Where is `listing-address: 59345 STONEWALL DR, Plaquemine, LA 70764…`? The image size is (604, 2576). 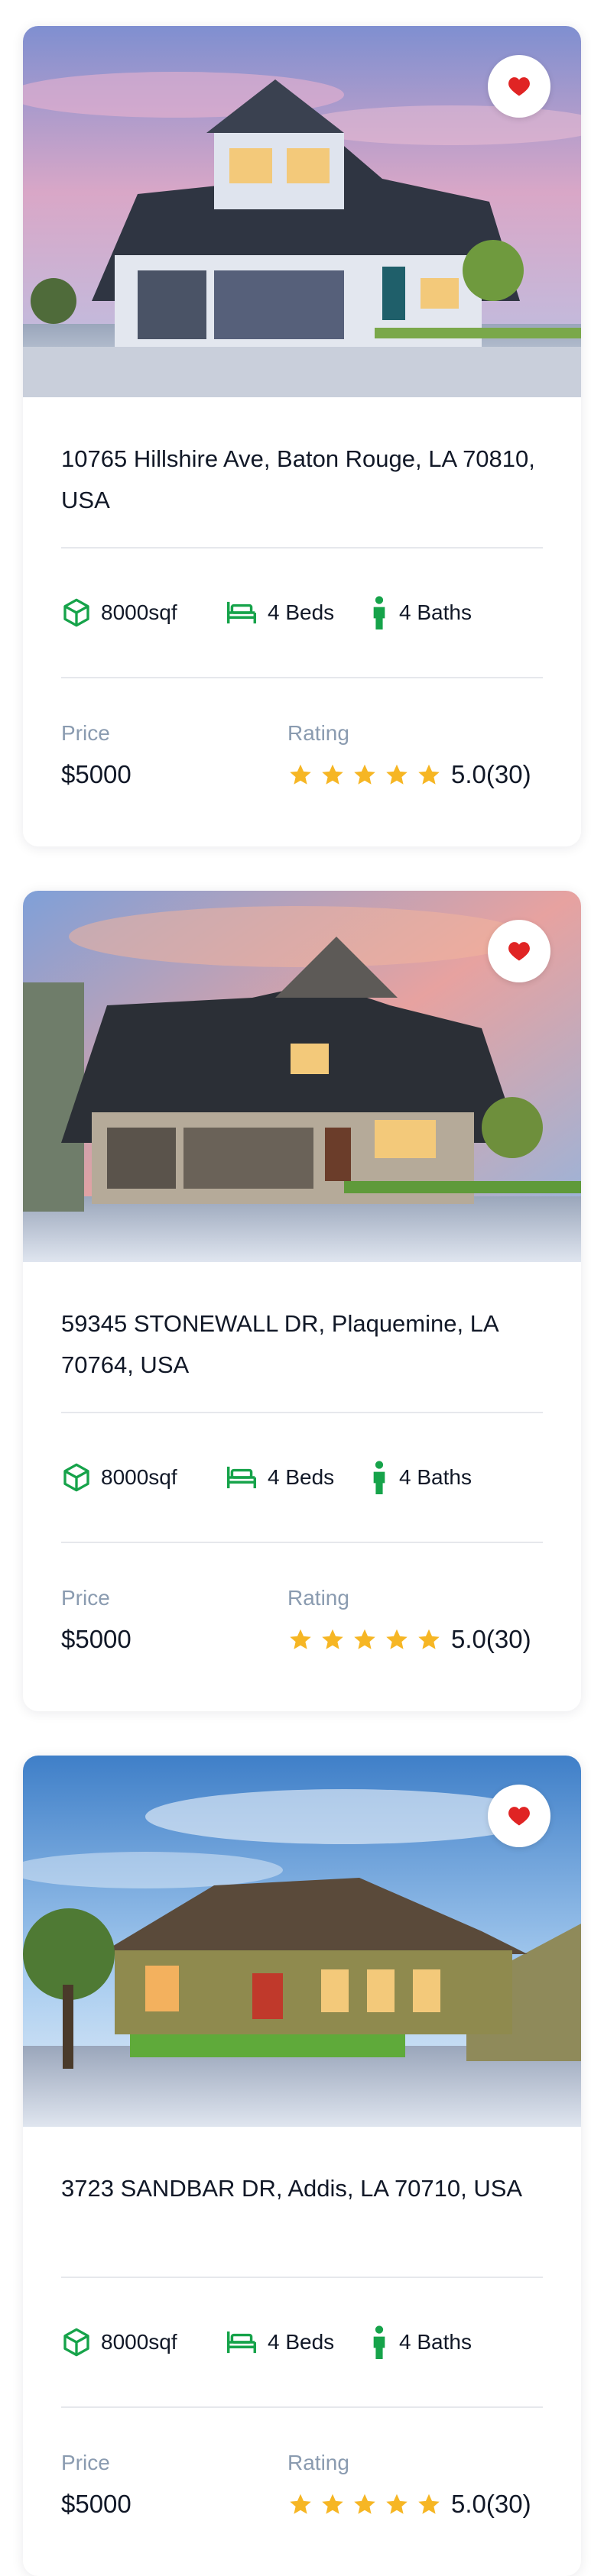 listing-address: 59345 STONEWALL DR, Plaquemine, LA 70764… is located at coordinates (279, 1344).